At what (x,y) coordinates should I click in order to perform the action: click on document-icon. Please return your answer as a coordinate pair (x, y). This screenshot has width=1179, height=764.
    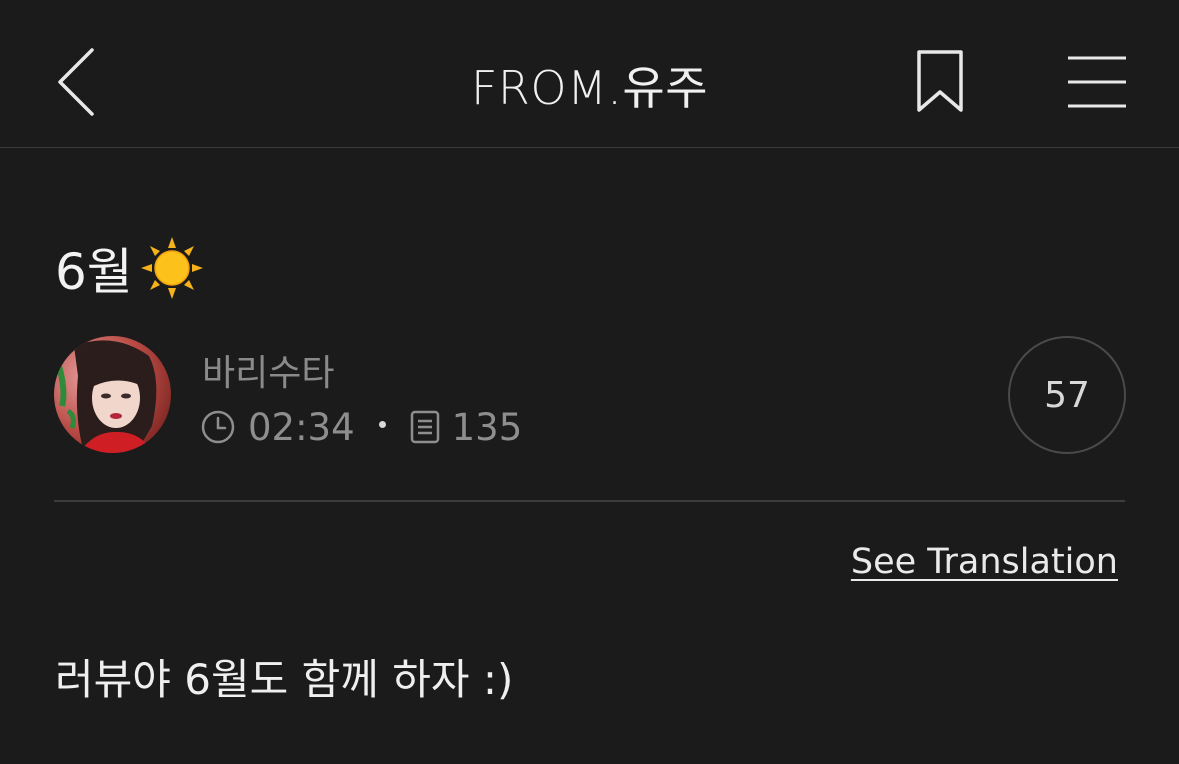
    Looking at the image, I should click on (424, 427).